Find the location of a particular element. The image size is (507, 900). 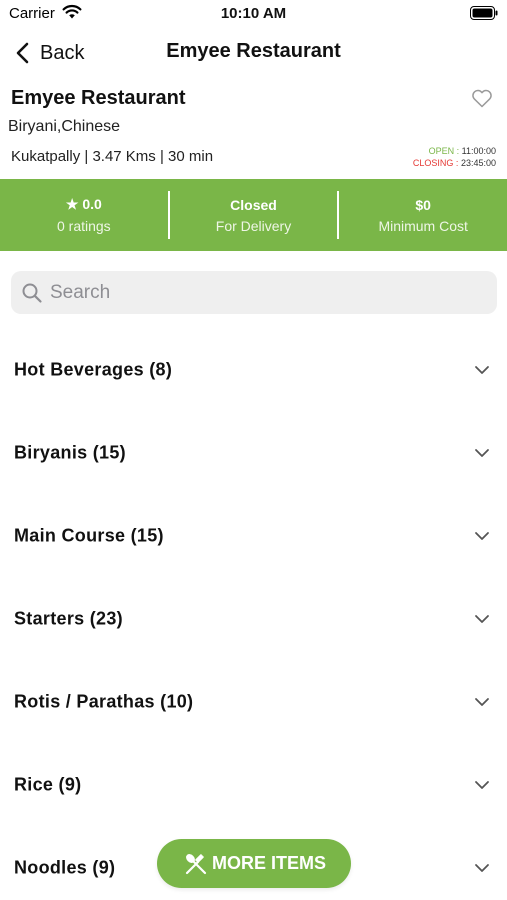

navigation-bar: Back Emyee Restaurant is located at coordinates (253, 53).